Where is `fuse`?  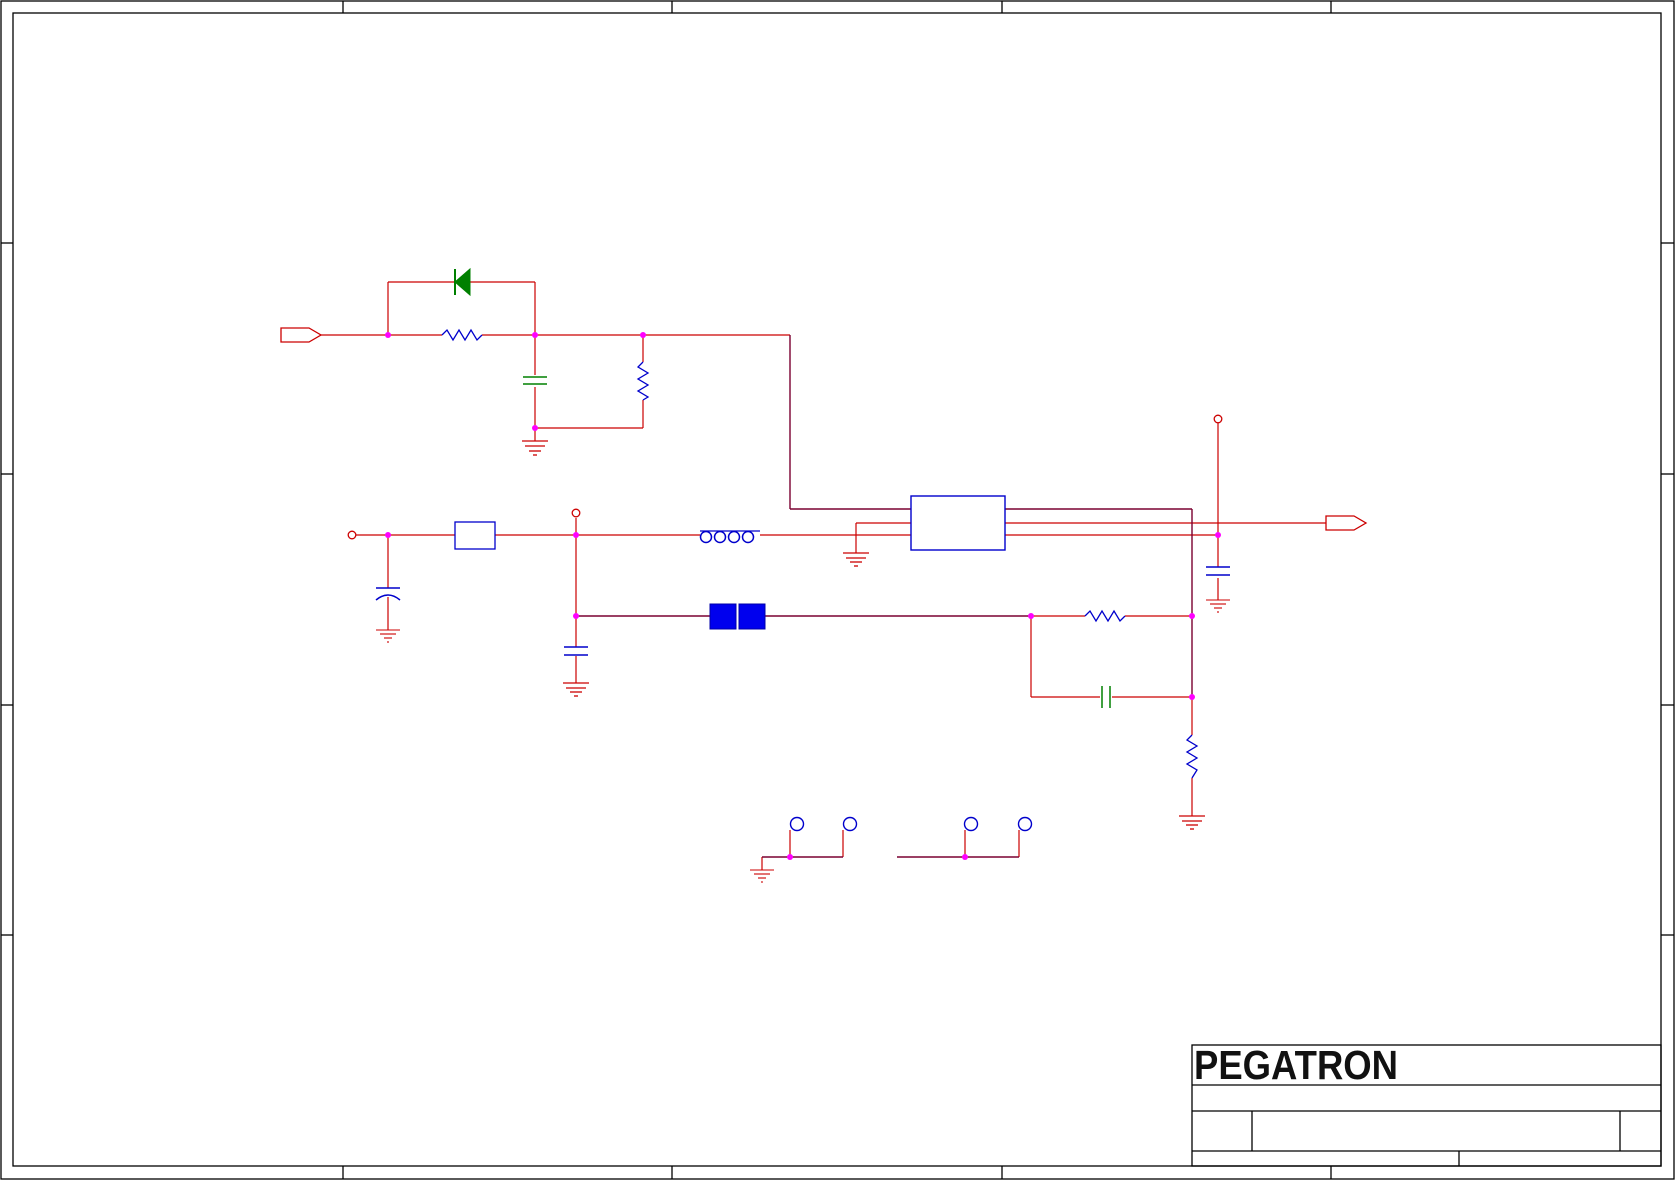
fuse is located at coordinates (475, 535).